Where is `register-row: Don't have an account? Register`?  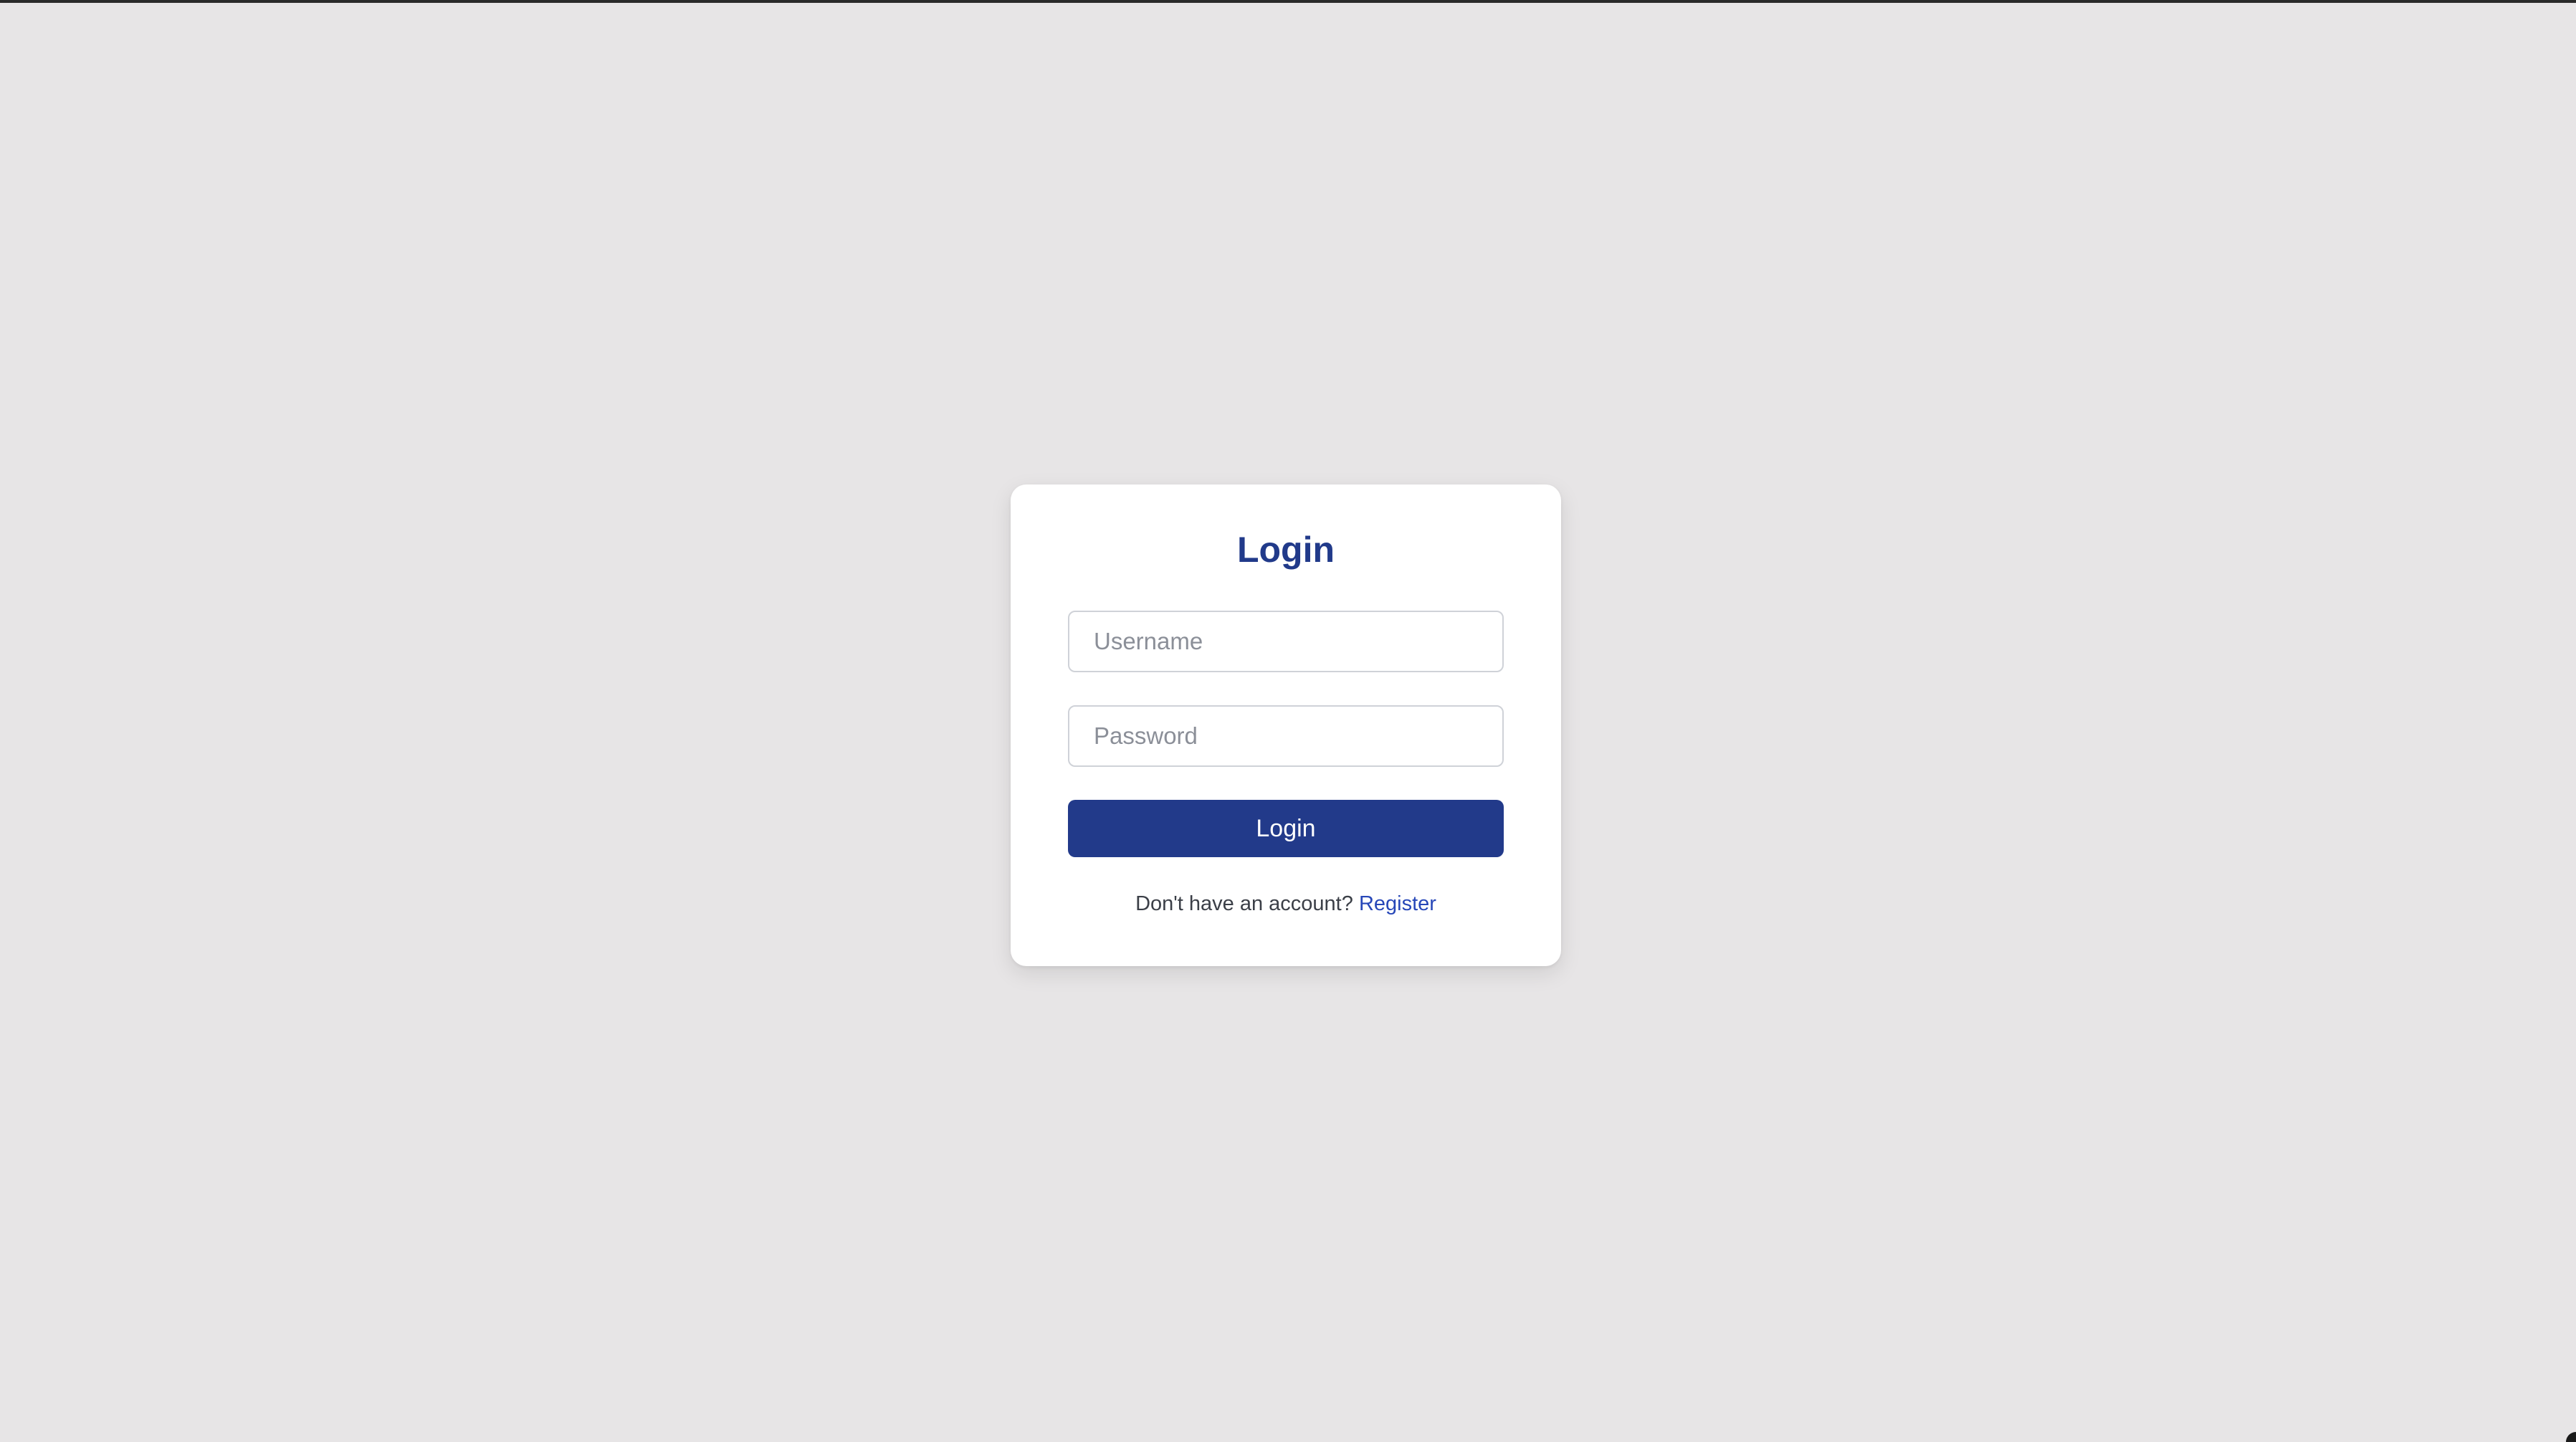
register-row: Don't have an account? Register is located at coordinates (1286, 904).